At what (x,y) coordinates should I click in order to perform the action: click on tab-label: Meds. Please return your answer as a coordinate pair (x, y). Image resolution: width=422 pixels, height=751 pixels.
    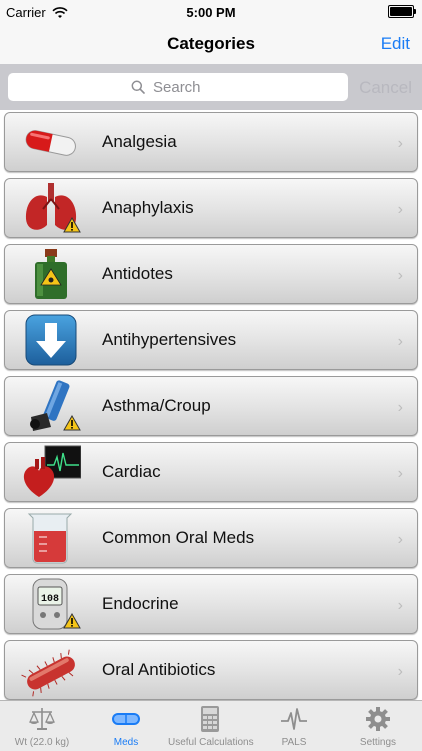
    Looking at the image, I should click on (126, 742).